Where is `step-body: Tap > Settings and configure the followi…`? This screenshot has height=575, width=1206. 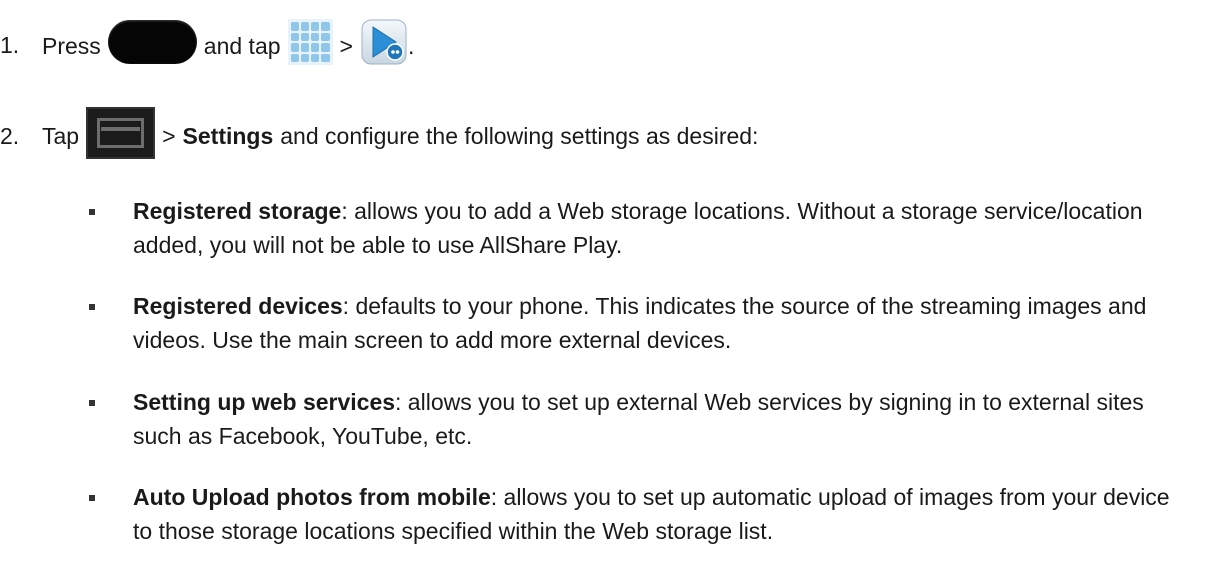
step-body: Tap > Settings and configure the followi… is located at coordinates (400, 135).